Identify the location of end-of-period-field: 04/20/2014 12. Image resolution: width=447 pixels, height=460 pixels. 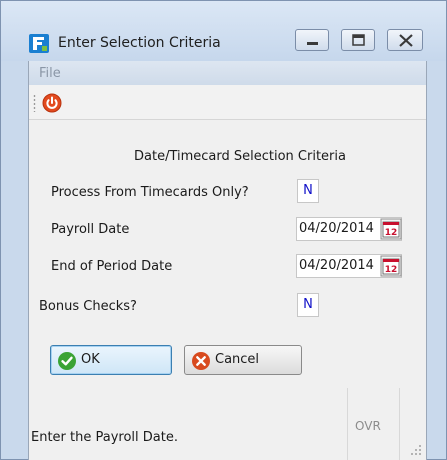
(349, 266).